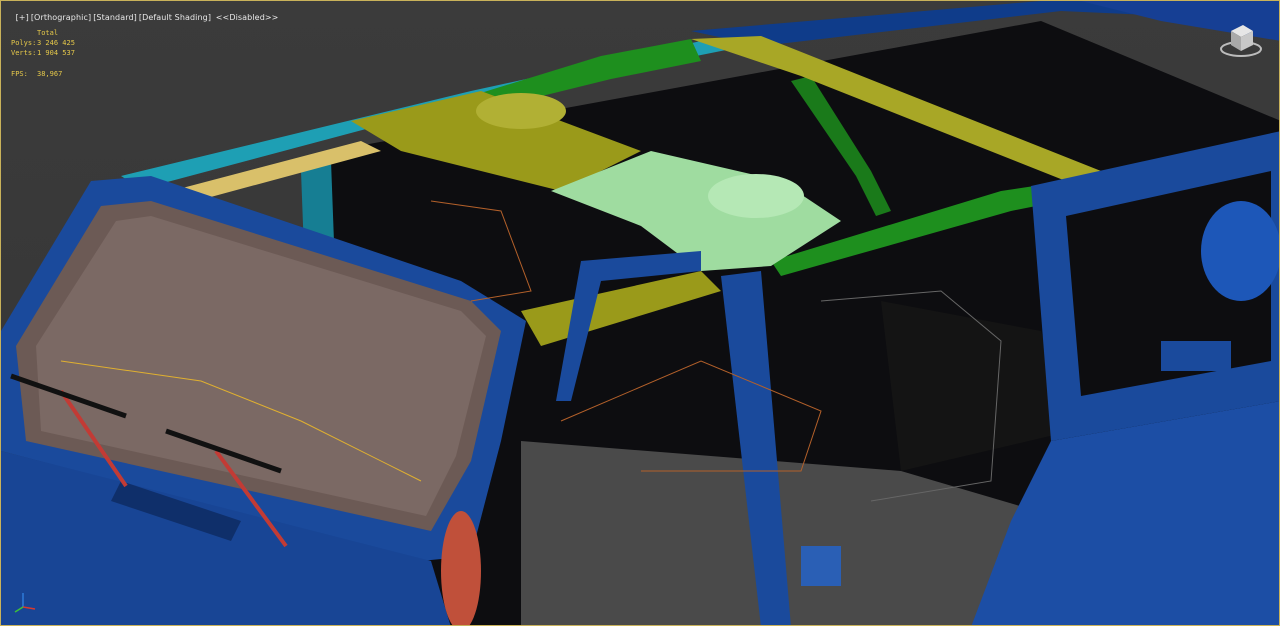 This screenshot has height=626, width=1280. Describe the element at coordinates (48, 33) in the screenshot. I see `stats-header: Total` at that location.